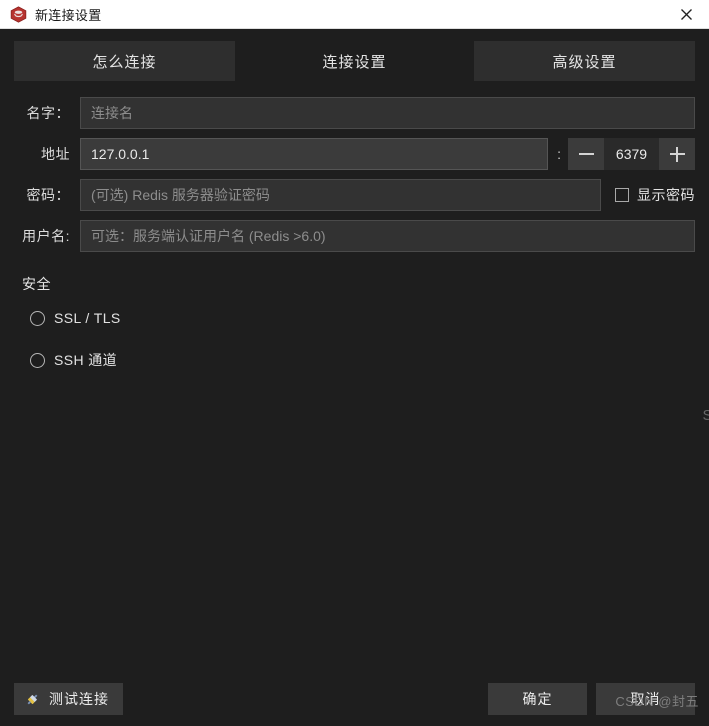 The height and width of the screenshot is (726, 709). I want to click on plus-icon, so click(677, 154).